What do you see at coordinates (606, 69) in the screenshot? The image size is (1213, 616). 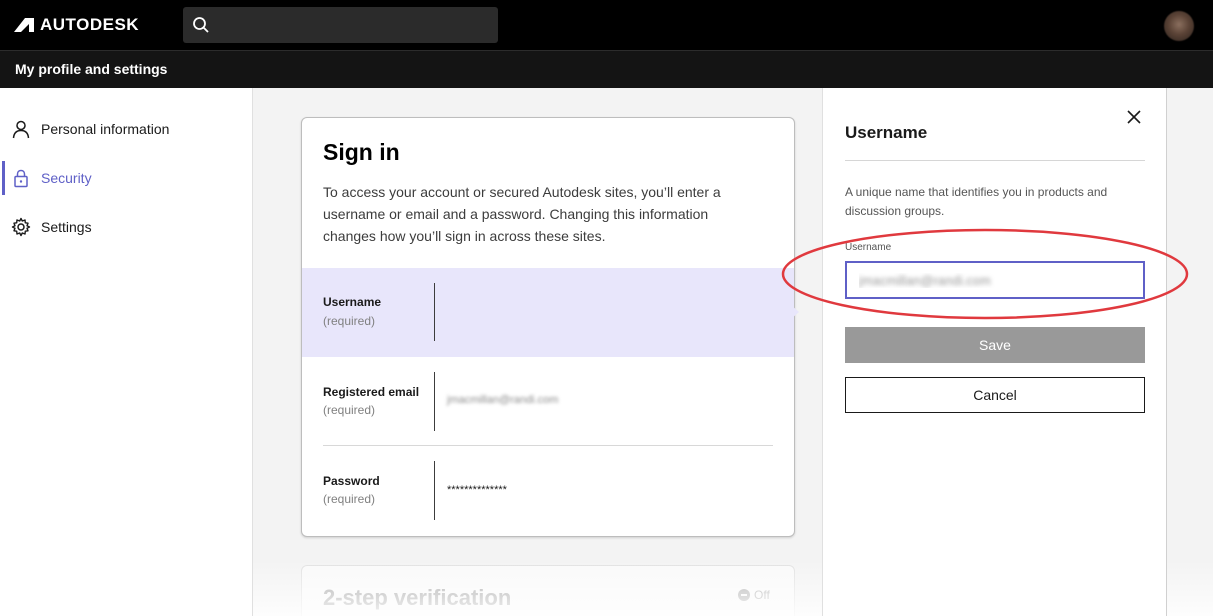 I see `sub-header: My profile and settings` at bounding box center [606, 69].